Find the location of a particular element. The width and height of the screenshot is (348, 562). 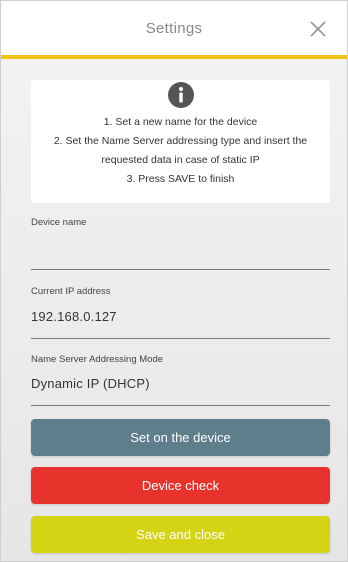

instruction-line: 1. Set a new name for the device is located at coordinates (180, 122).